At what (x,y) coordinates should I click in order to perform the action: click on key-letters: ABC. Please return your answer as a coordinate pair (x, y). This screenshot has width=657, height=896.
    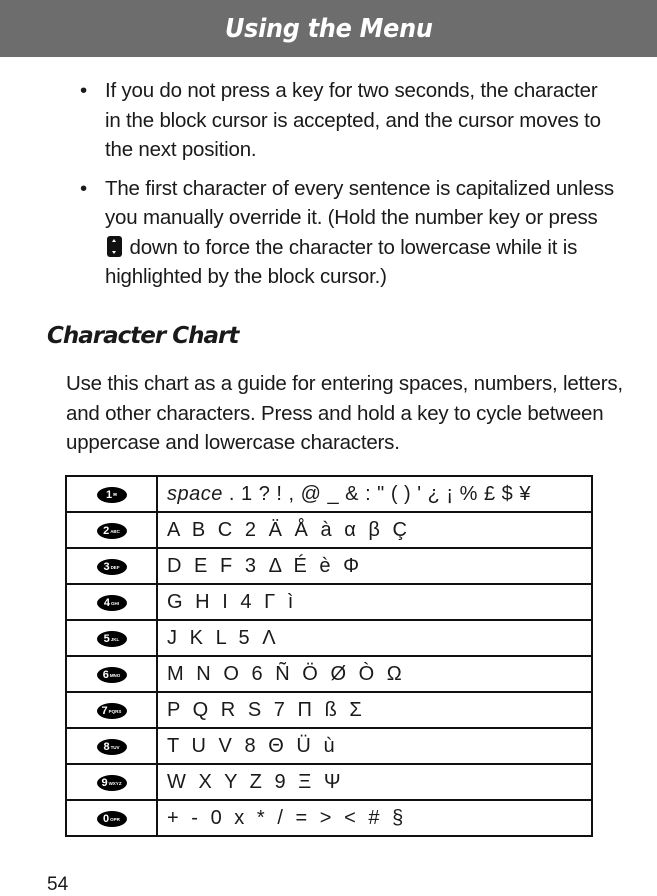
    Looking at the image, I should click on (115, 531).